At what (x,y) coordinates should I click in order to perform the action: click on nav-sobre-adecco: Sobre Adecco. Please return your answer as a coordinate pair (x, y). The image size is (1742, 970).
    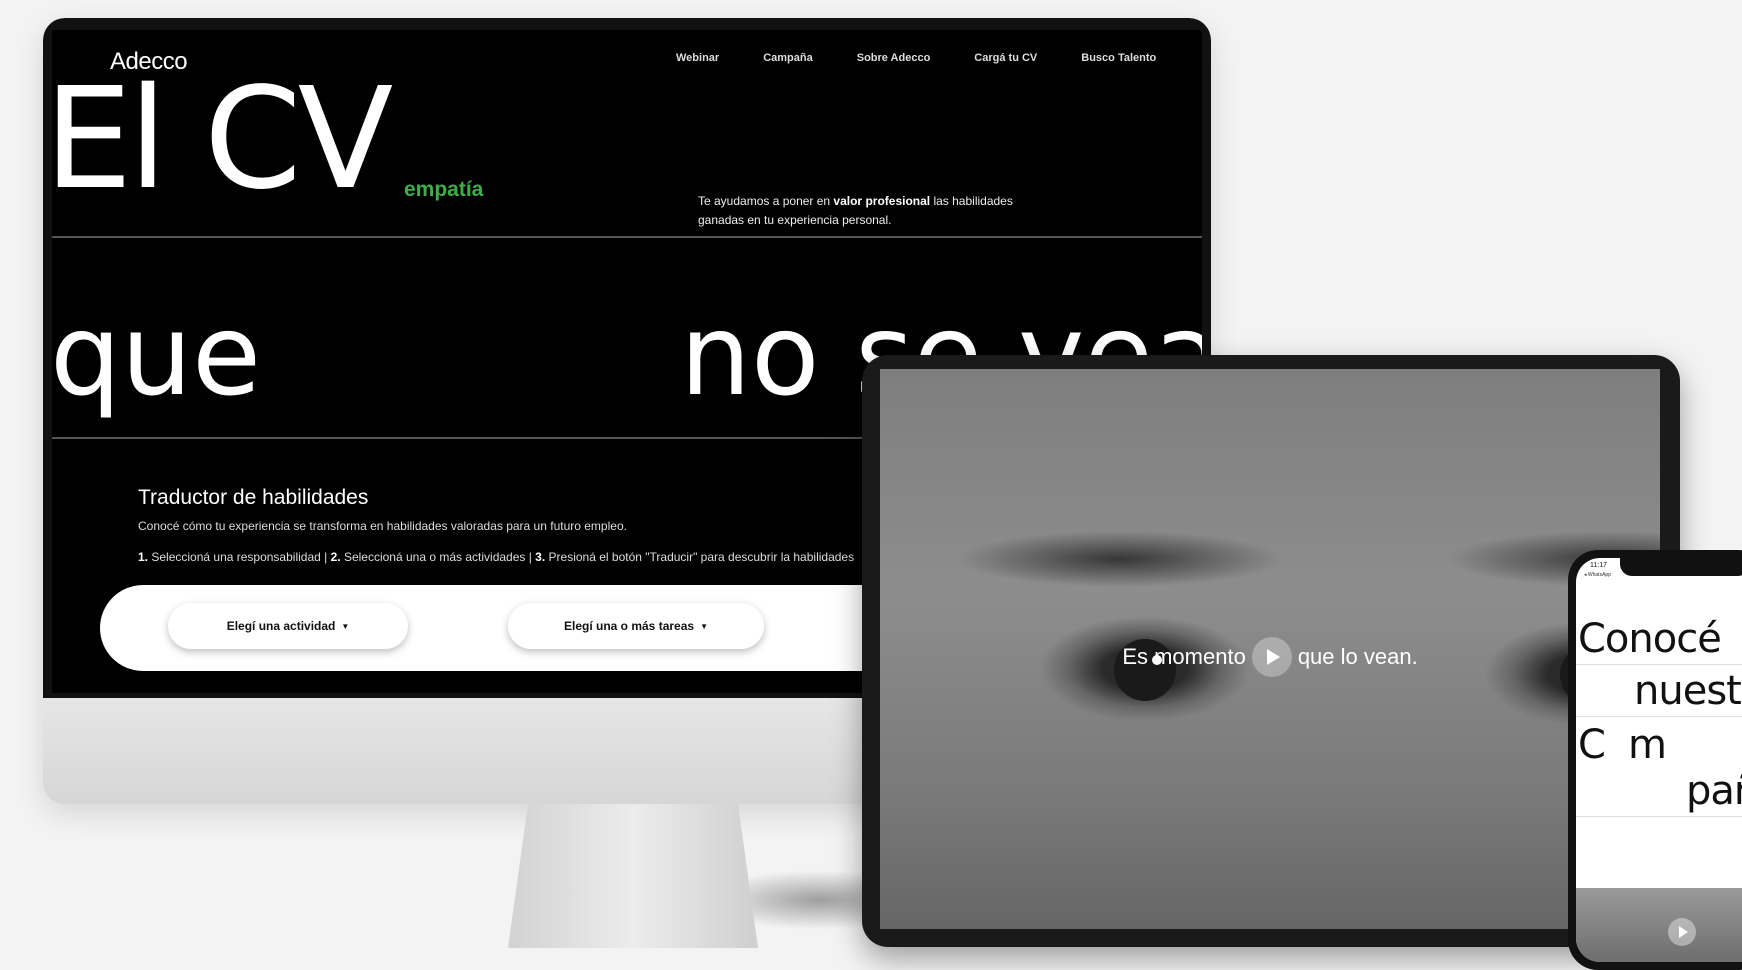
    Looking at the image, I should click on (894, 58).